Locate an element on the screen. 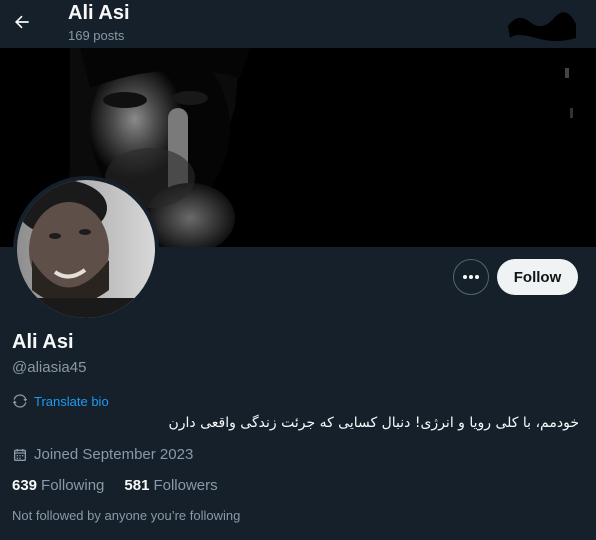  translate-bio-link: Translate bio is located at coordinates (60, 401).